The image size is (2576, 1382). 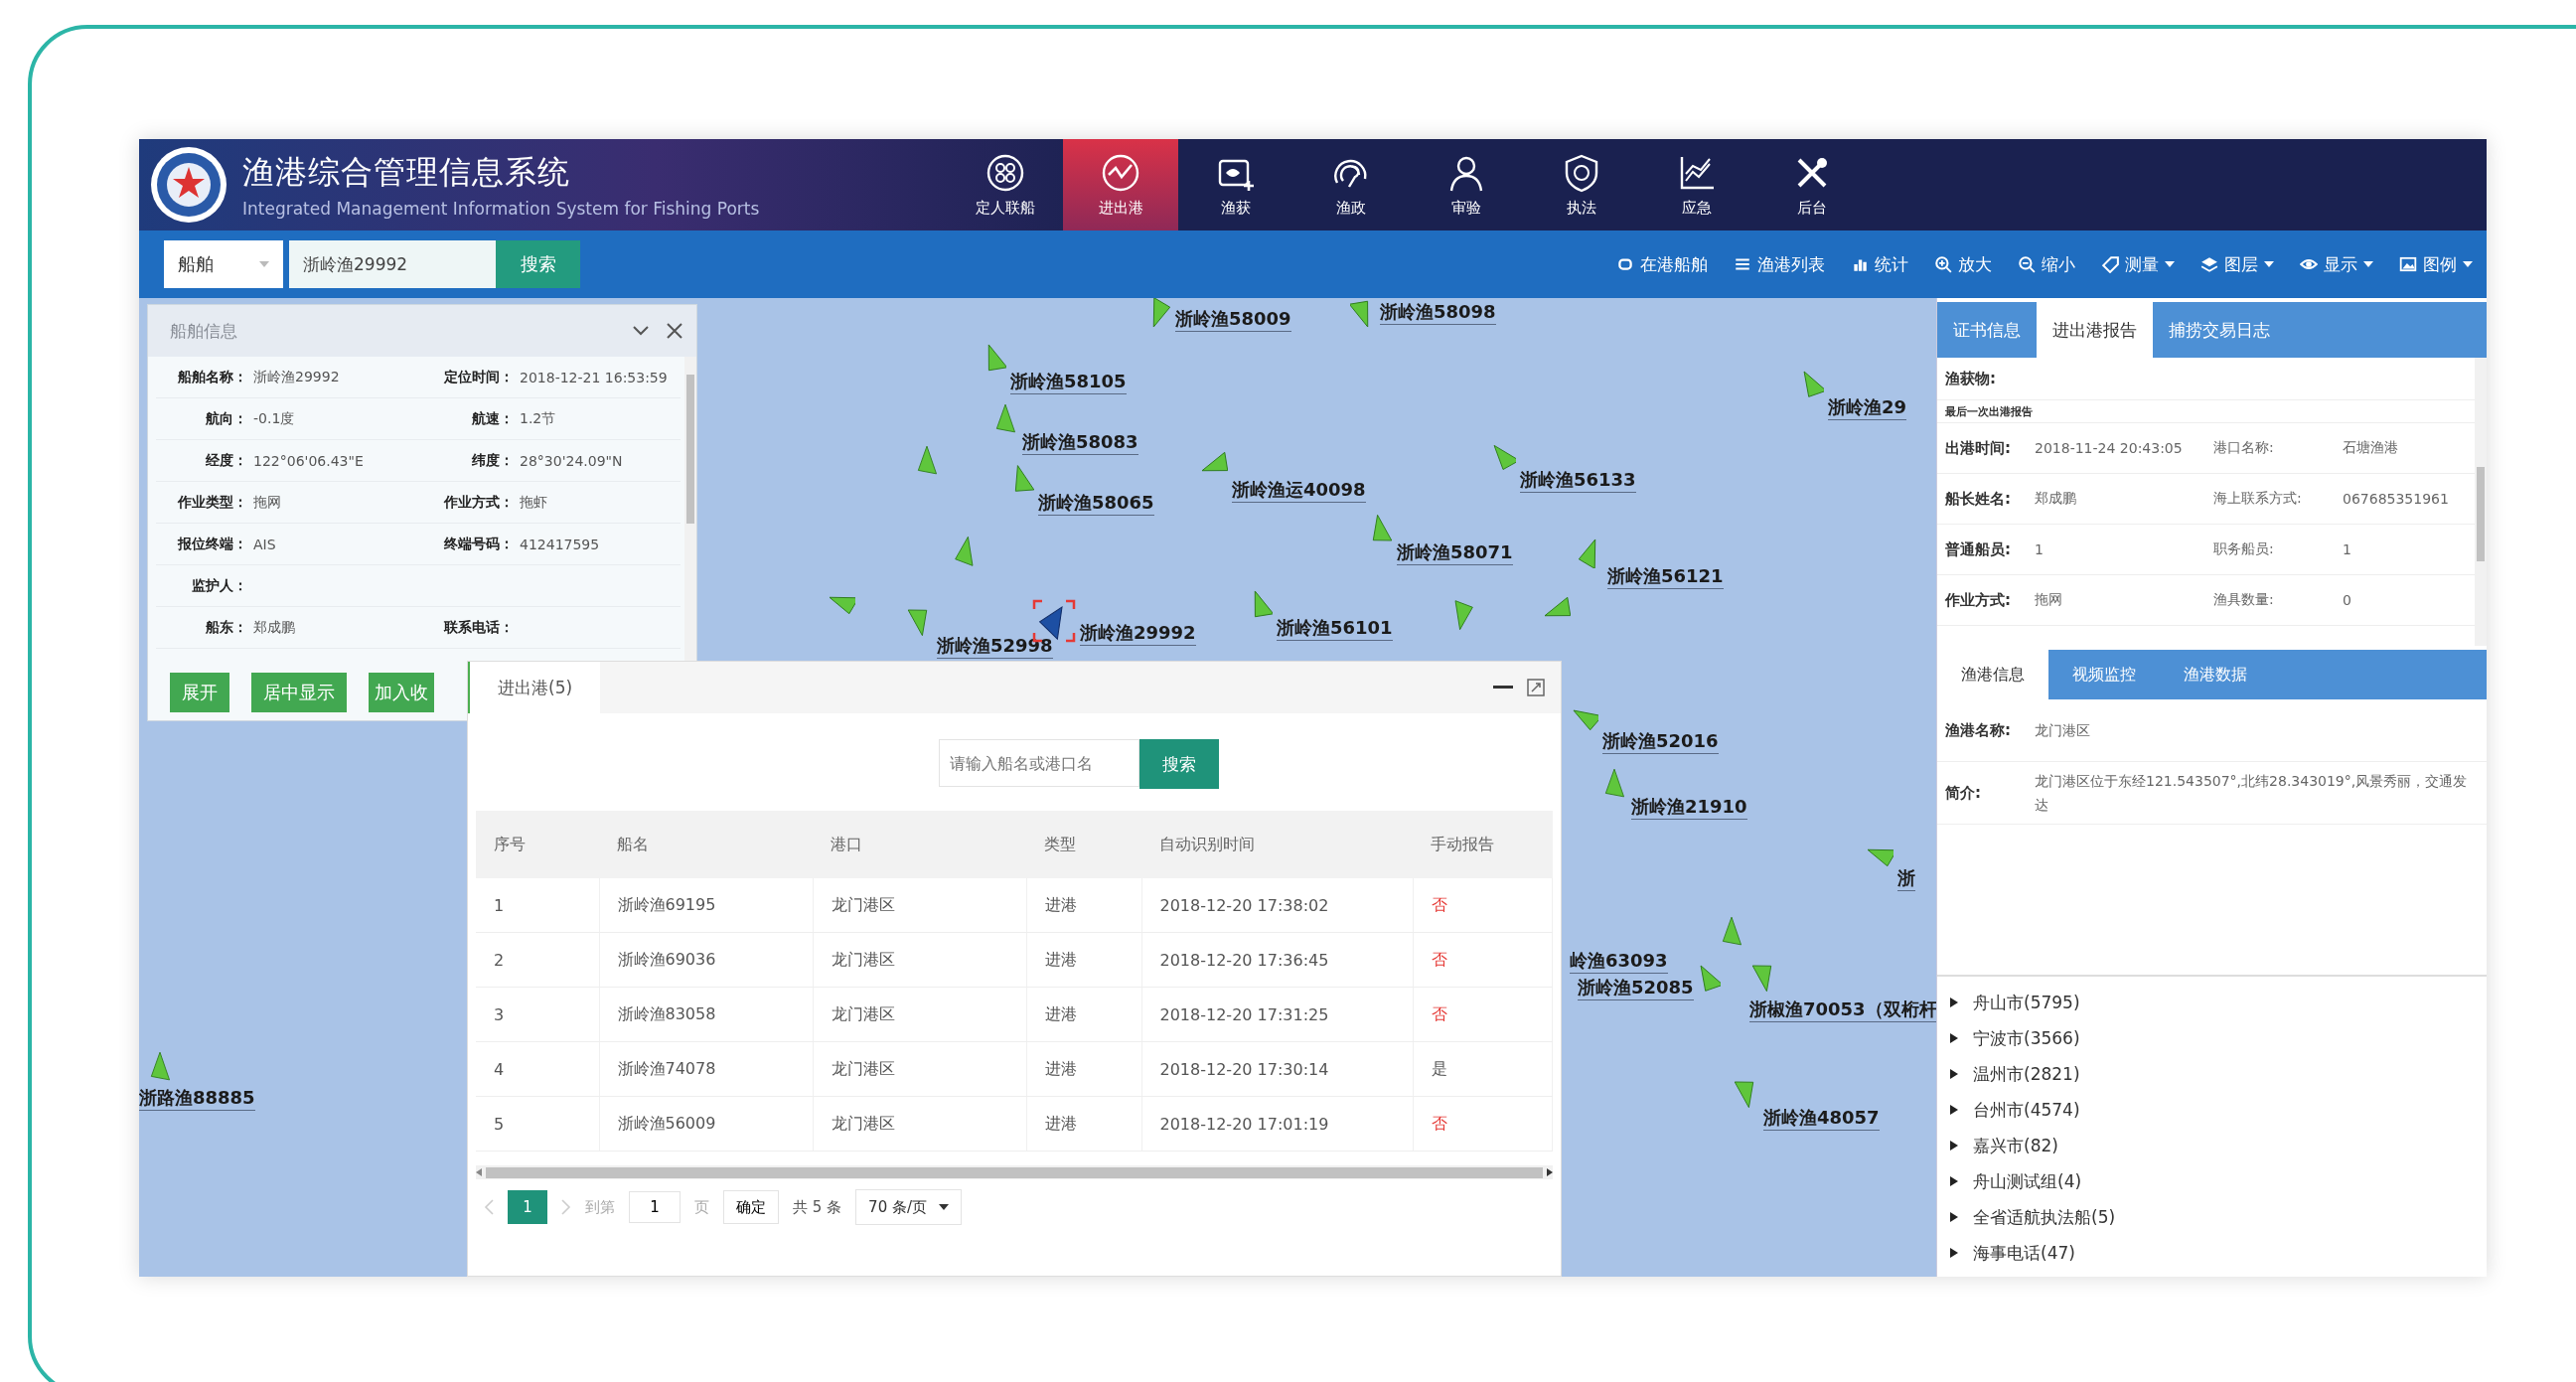 What do you see at coordinates (537, 844) in the screenshot?
I see `column-header: 序号` at bounding box center [537, 844].